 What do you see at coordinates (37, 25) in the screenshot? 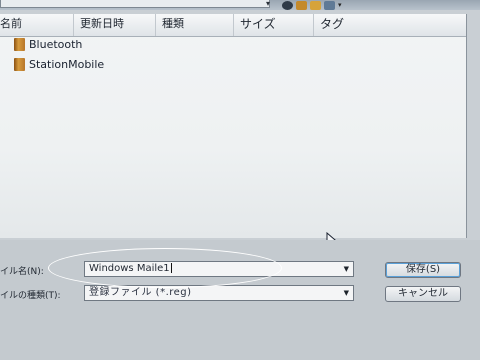
I see `column-name: 名前` at bounding box center [37, 25].